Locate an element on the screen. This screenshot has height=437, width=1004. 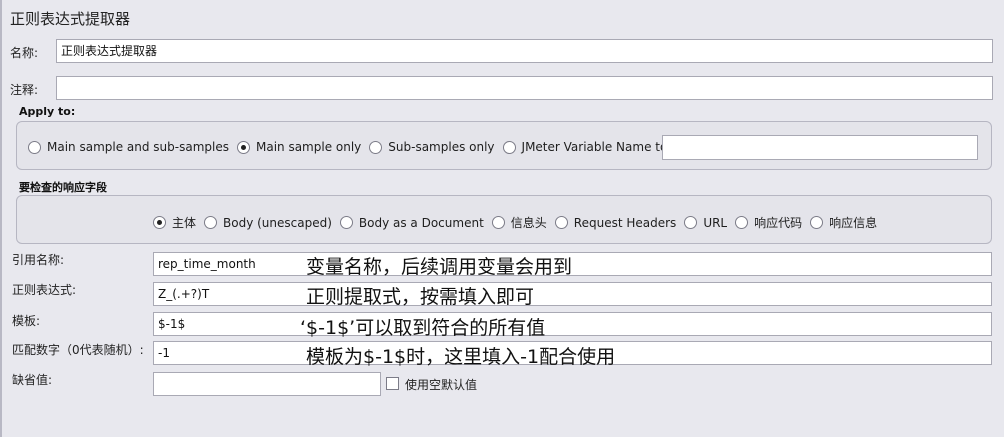
comment-input is located at coordinates (524, 88).